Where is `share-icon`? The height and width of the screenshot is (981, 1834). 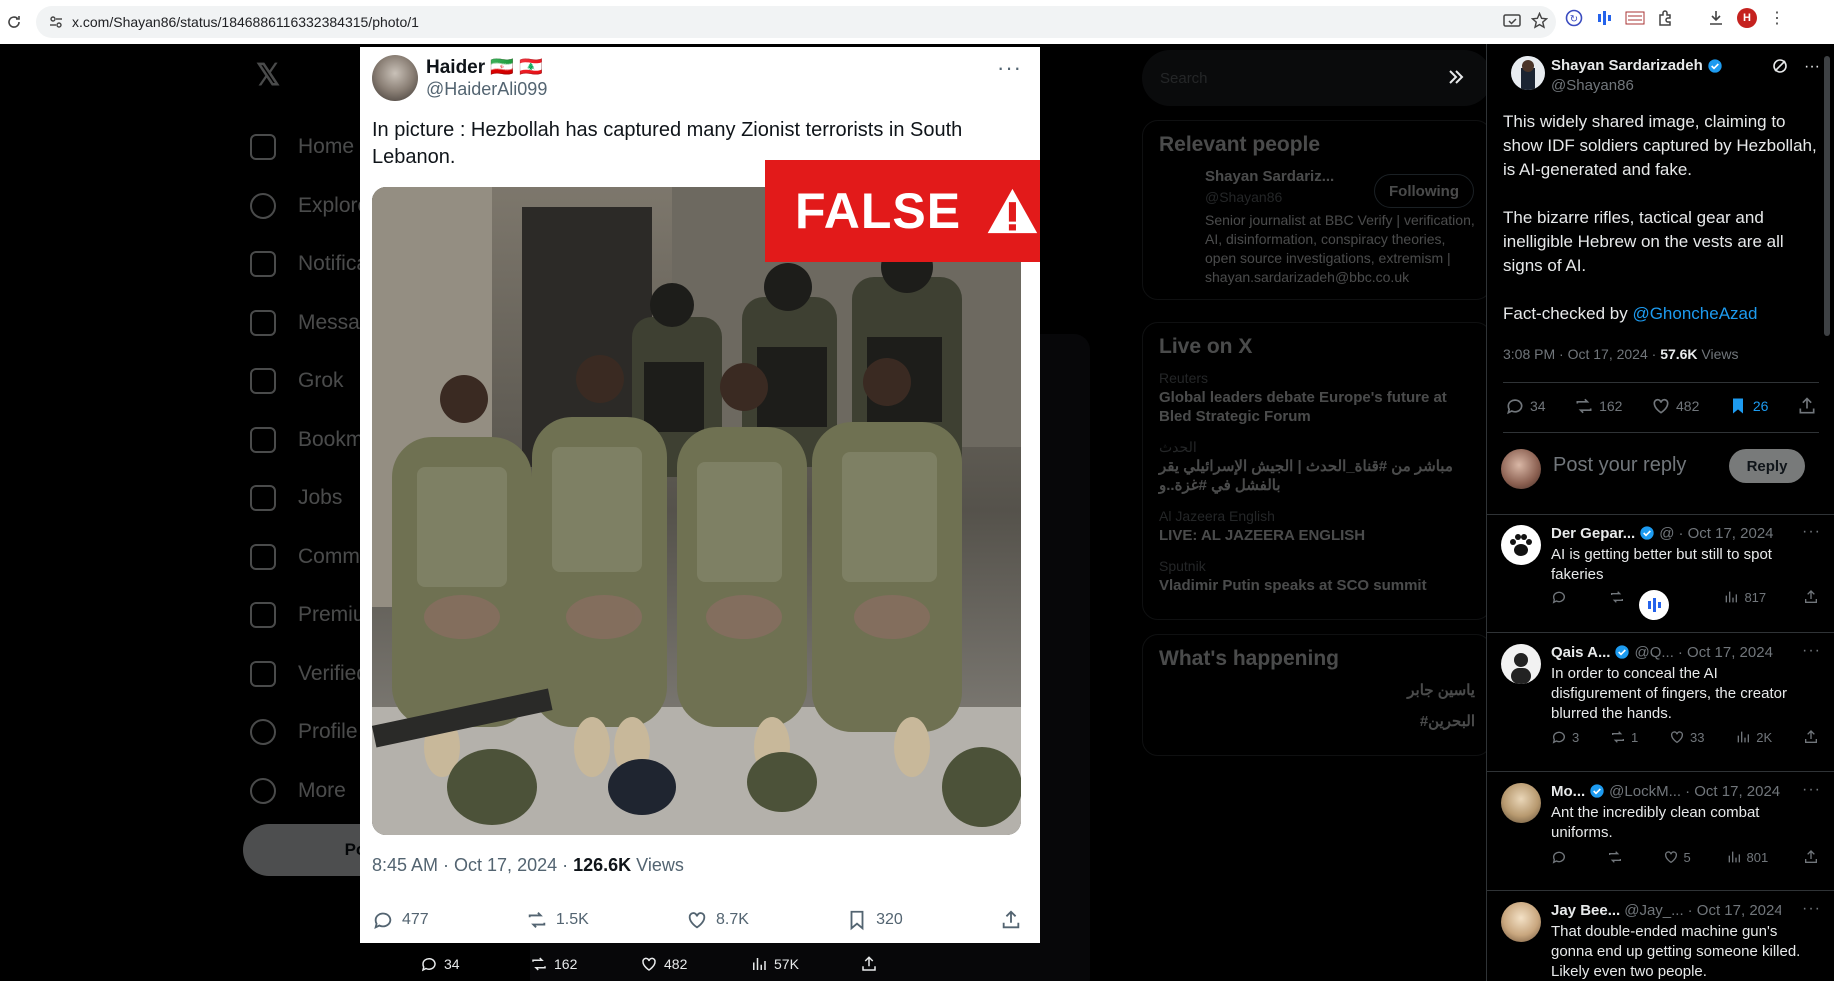 share-icon is located at coordinates (1811, 856).